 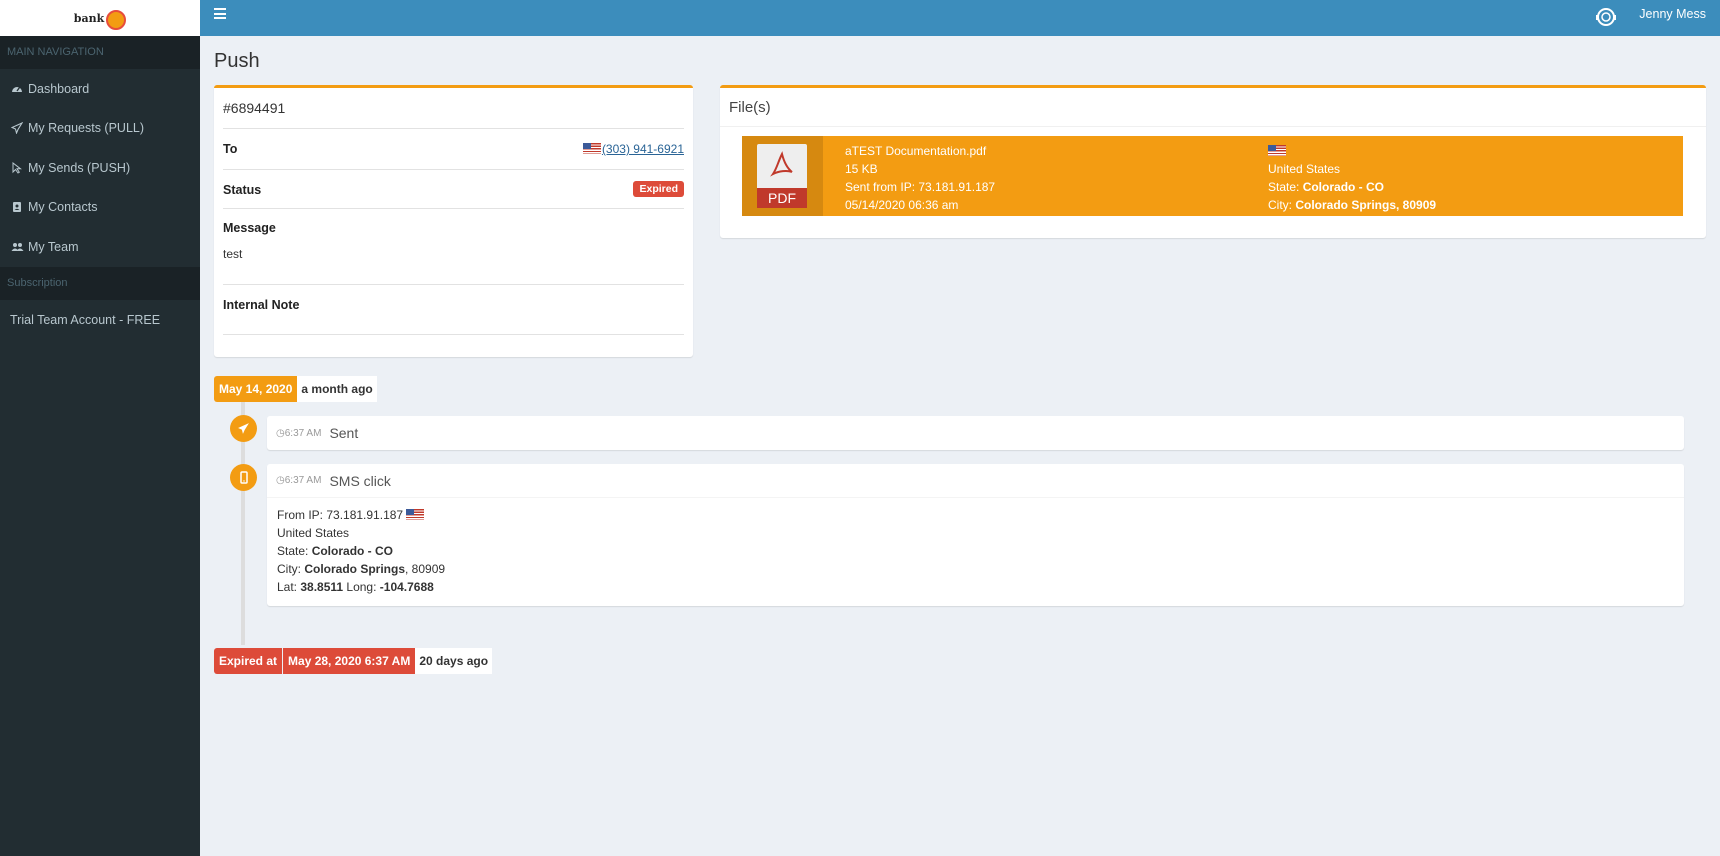 What do you see at coordinates (17, 89) in the screenshot?
I see `dashboard-icon` at bounding box center [17, 89].